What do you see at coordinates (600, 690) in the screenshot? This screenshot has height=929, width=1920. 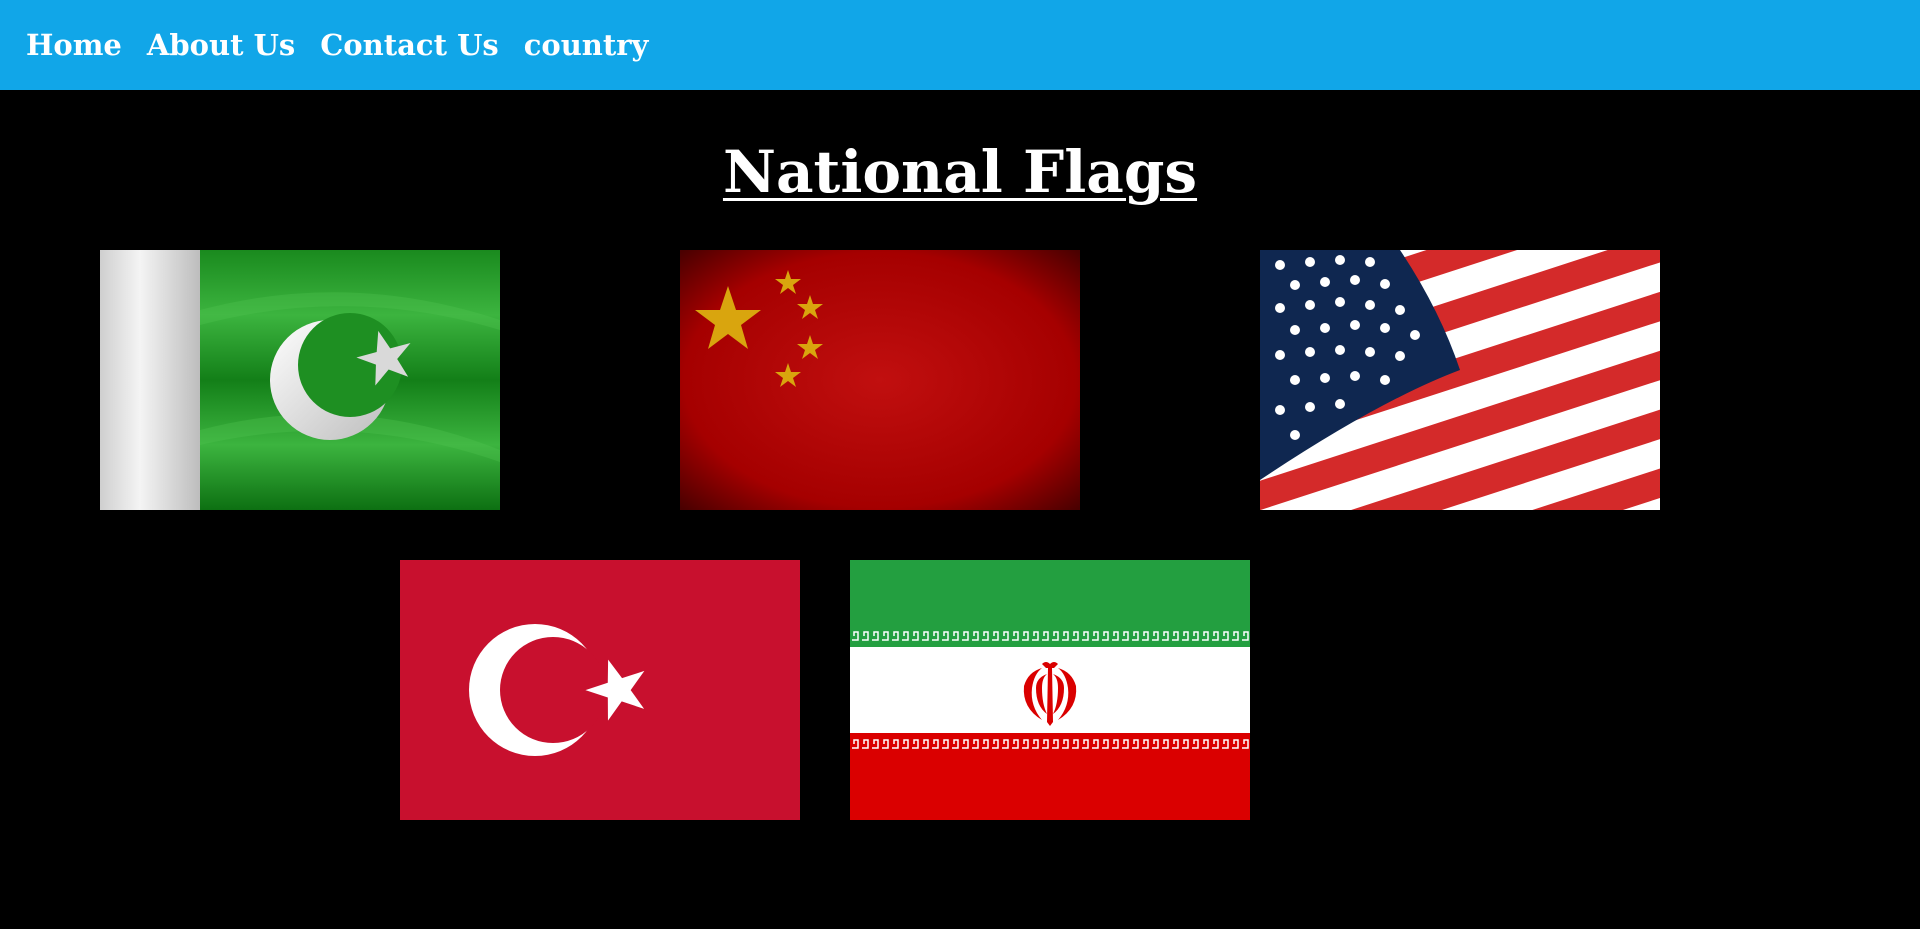 I see `turkey-flag` at bounding box center [600, 690].